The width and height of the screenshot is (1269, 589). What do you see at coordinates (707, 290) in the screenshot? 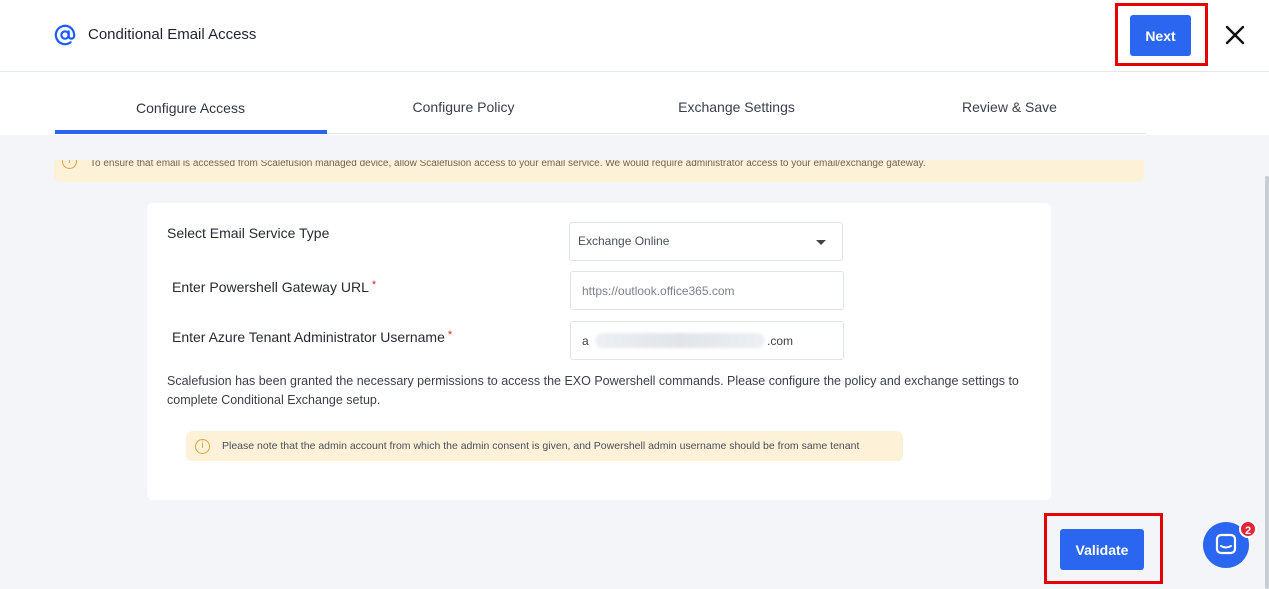
I see `gateway-url-input` at bounding box center [707, 290].